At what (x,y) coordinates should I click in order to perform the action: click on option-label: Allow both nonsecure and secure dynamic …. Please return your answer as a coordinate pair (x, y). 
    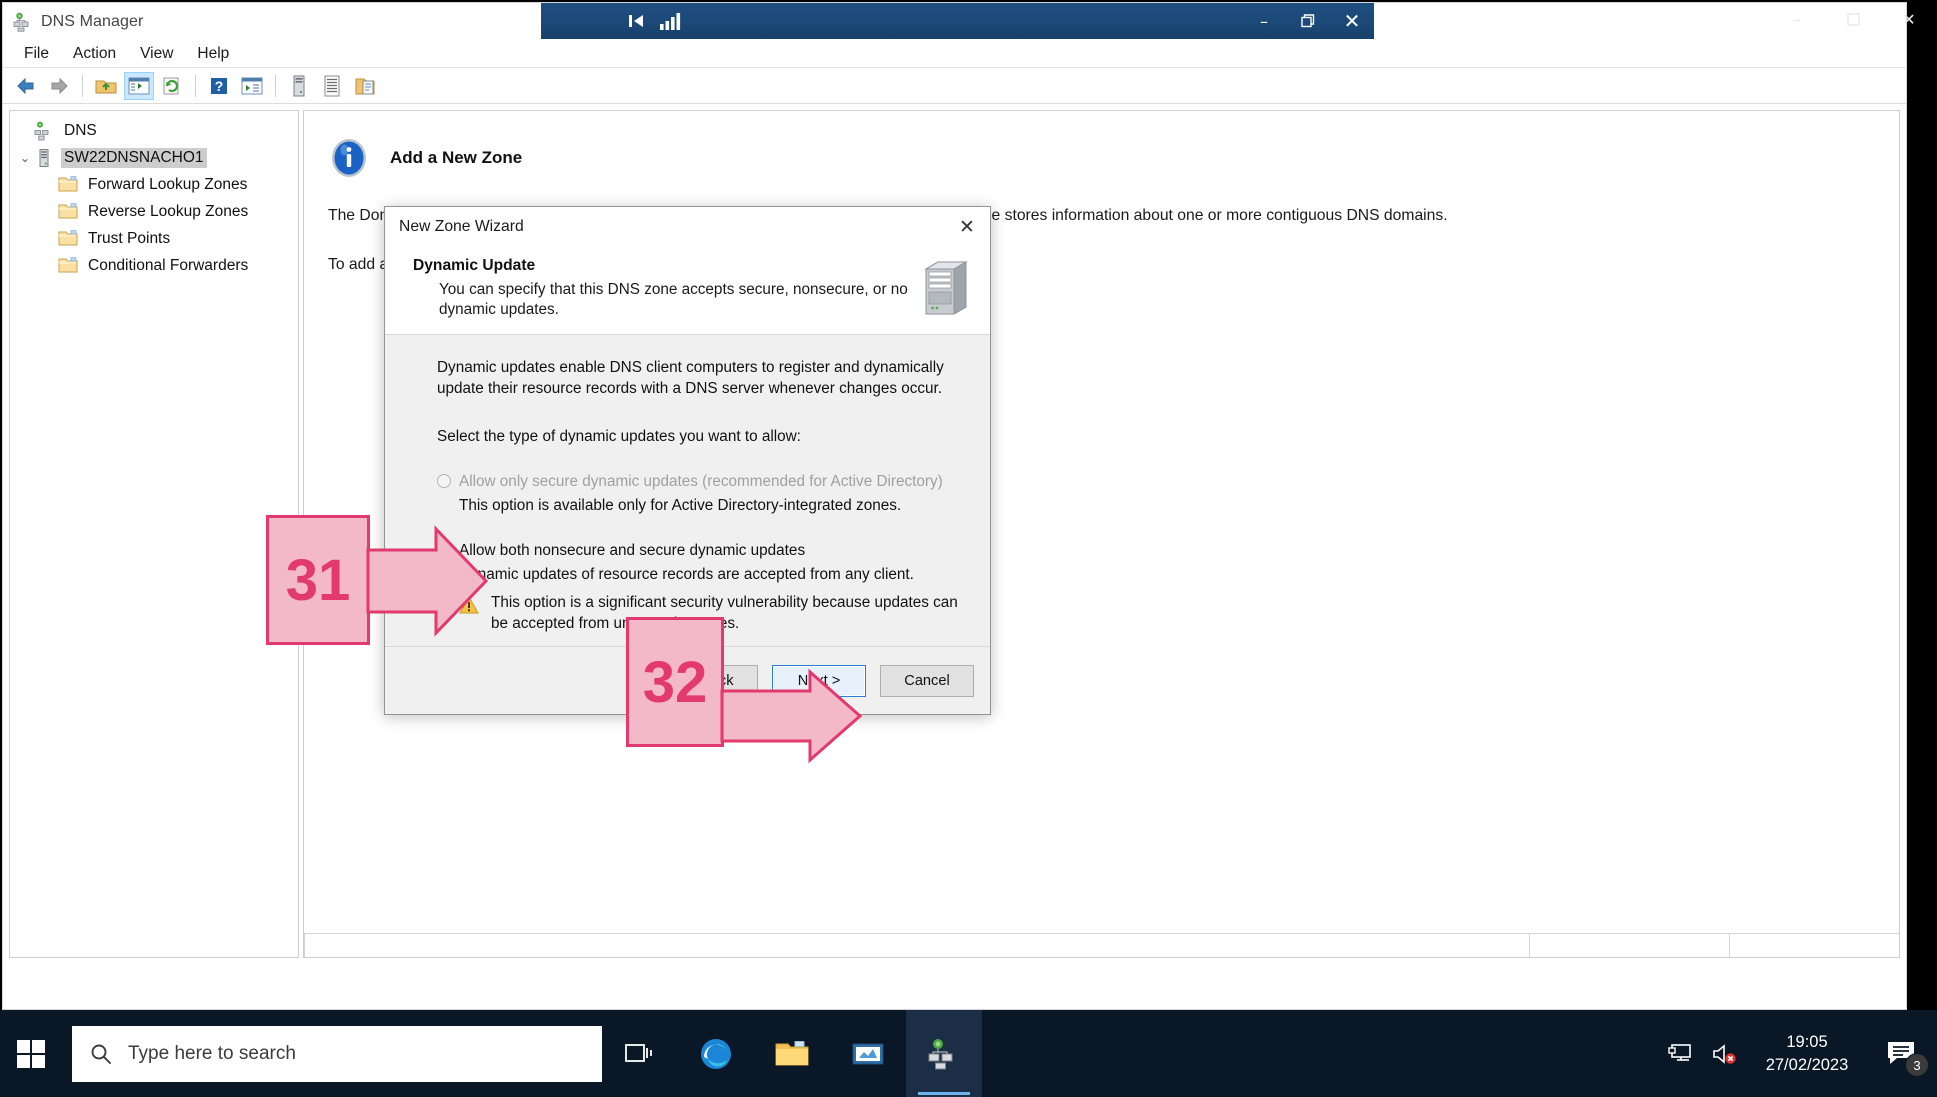
    Looking at the image, I should click on (632, 550).